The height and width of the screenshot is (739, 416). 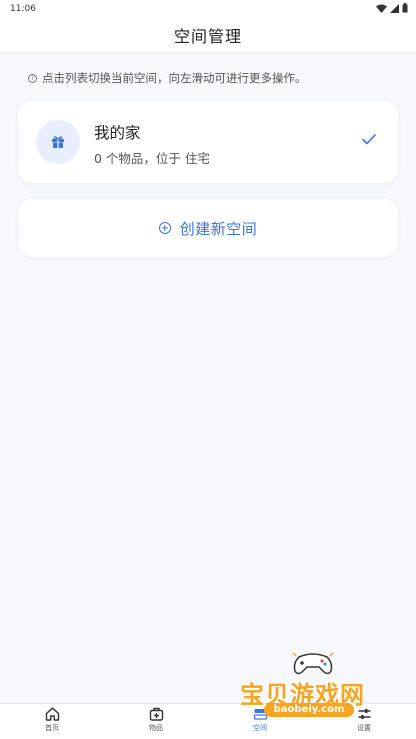 I want to click on page-title: 空间管理, so click(x=207, y=36).